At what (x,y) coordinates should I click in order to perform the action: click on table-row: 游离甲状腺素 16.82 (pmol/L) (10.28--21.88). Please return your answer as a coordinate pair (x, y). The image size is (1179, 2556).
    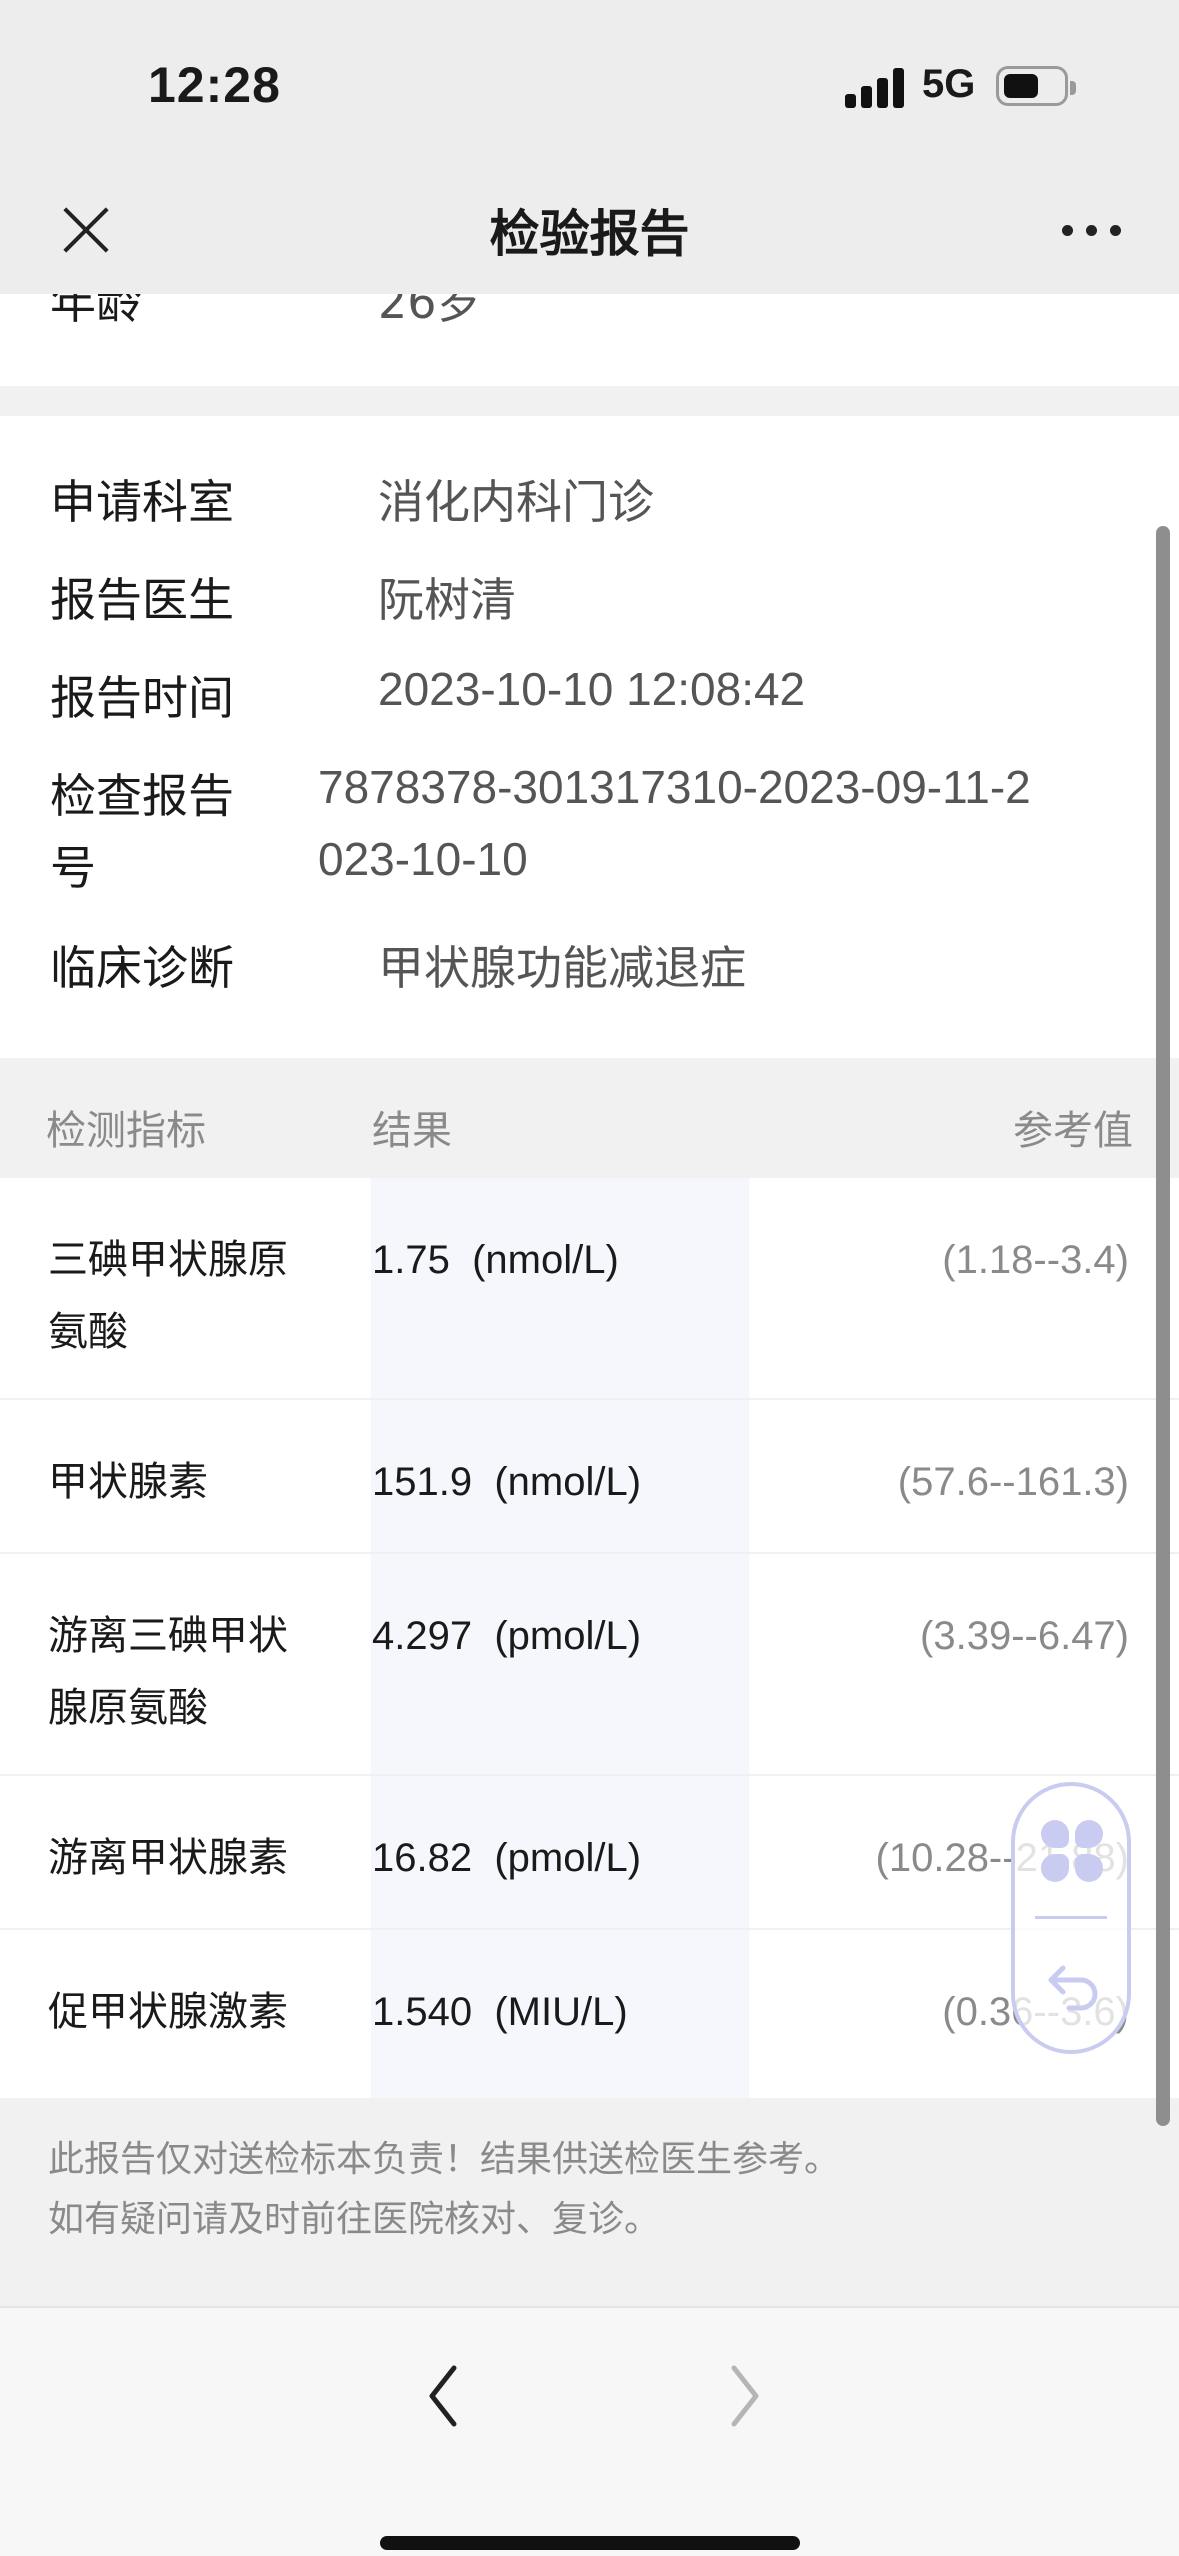
    Looking at the image, I should click on (589, 1853).